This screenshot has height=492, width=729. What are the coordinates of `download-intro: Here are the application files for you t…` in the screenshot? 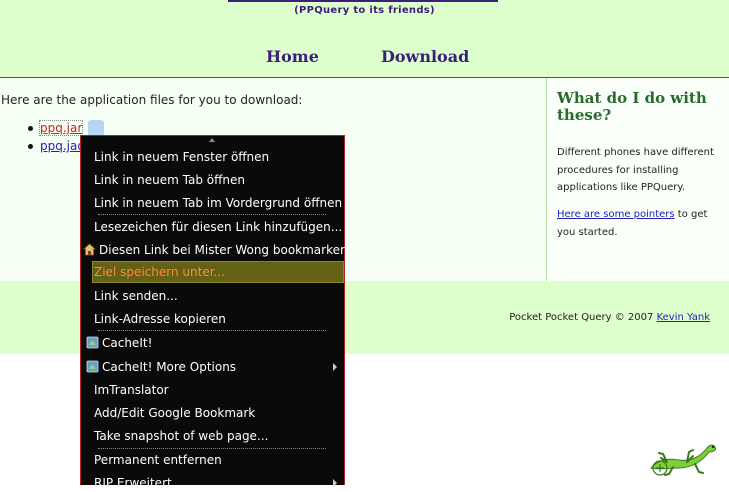 It's located at (152, 100).